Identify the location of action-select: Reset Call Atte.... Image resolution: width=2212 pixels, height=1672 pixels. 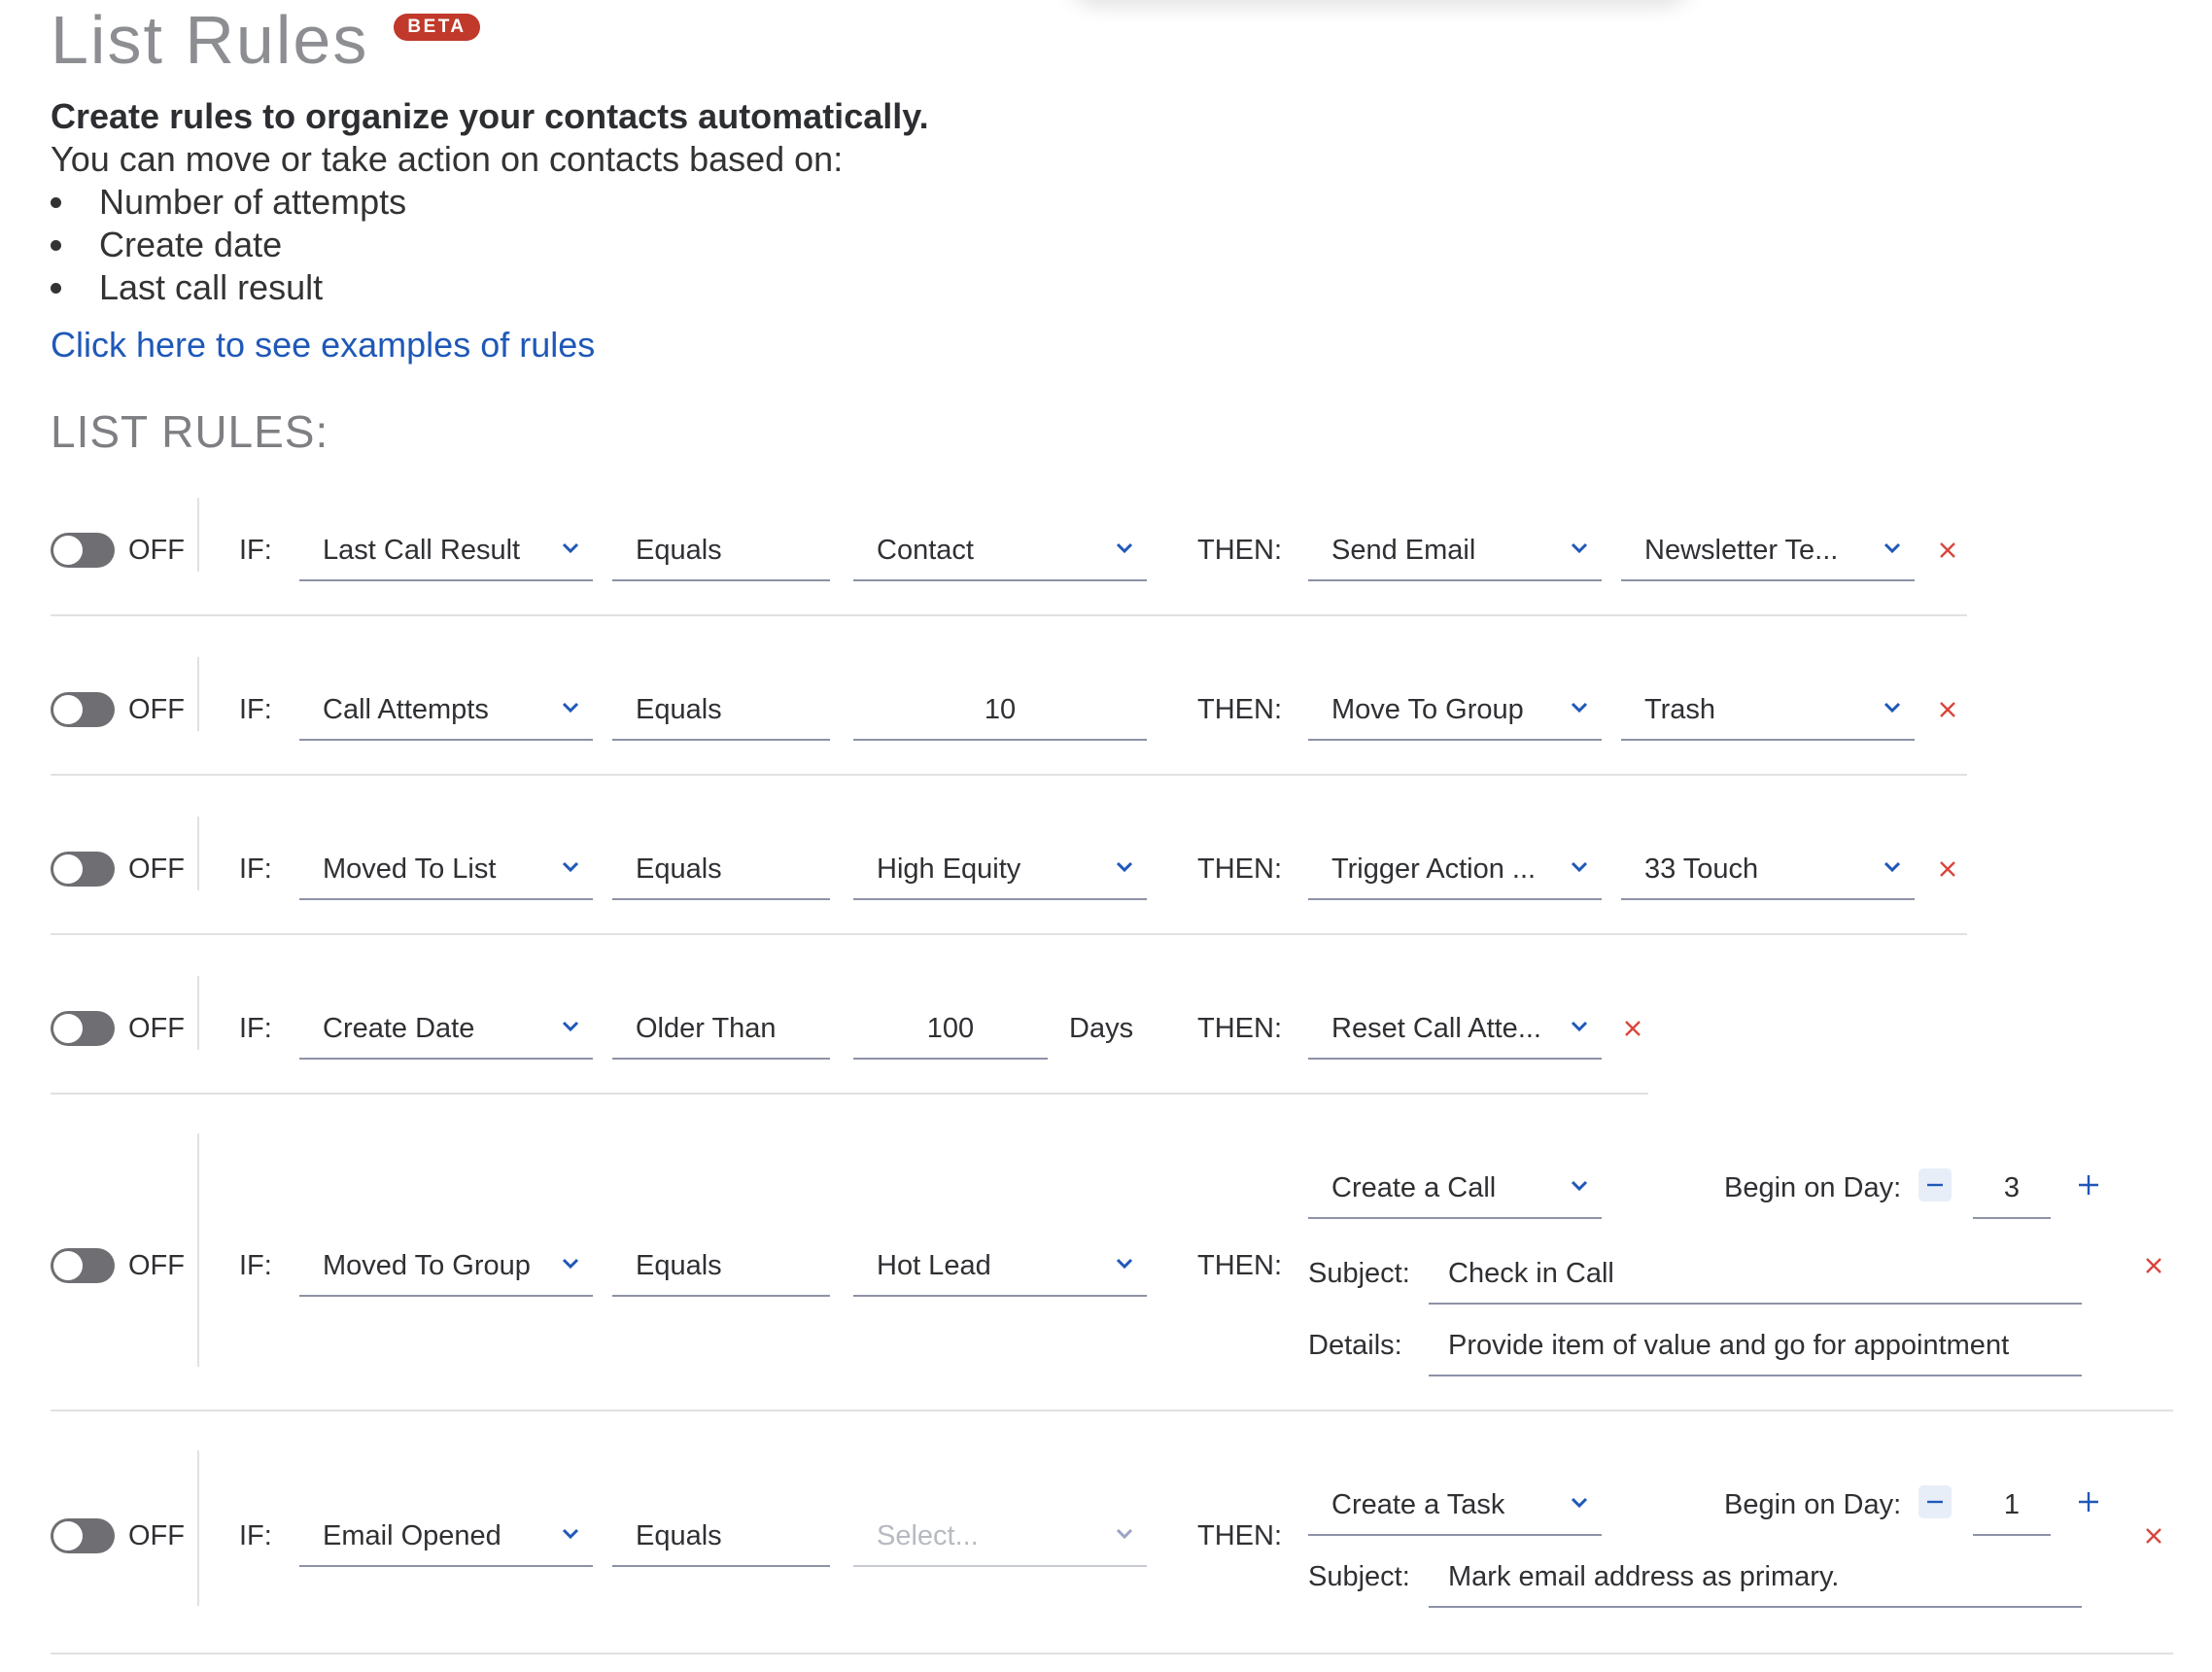
(1455, 1029).